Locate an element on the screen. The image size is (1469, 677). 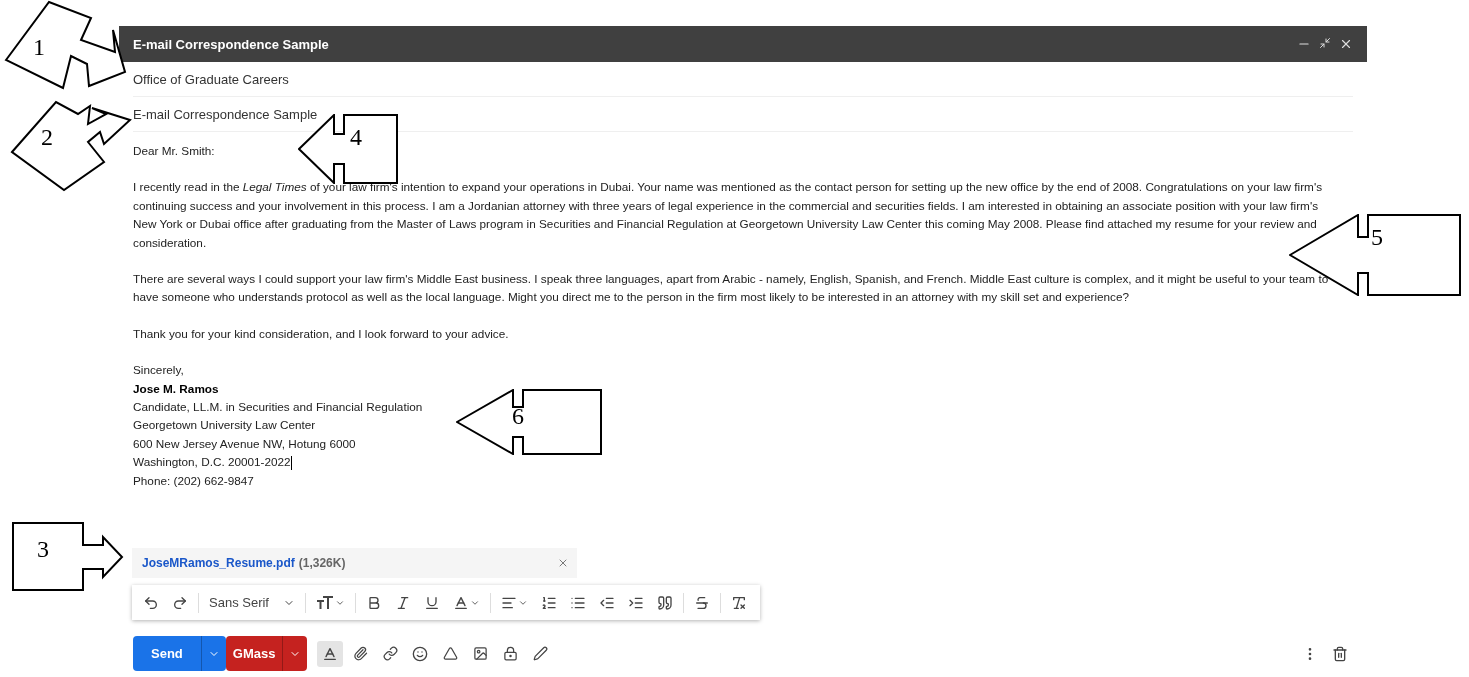
close-icon is located at coordinates (1346, 44).